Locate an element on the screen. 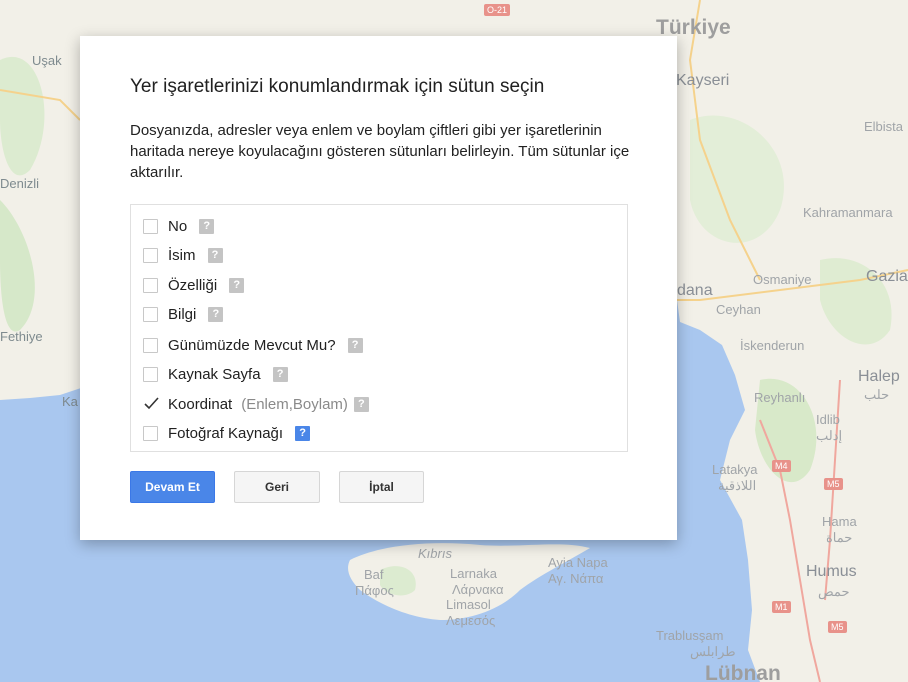 The height and width of the screenshot is (682, 908). map-label-kahramanmaras: Kahramanmara is located at coordinates (848, 212).